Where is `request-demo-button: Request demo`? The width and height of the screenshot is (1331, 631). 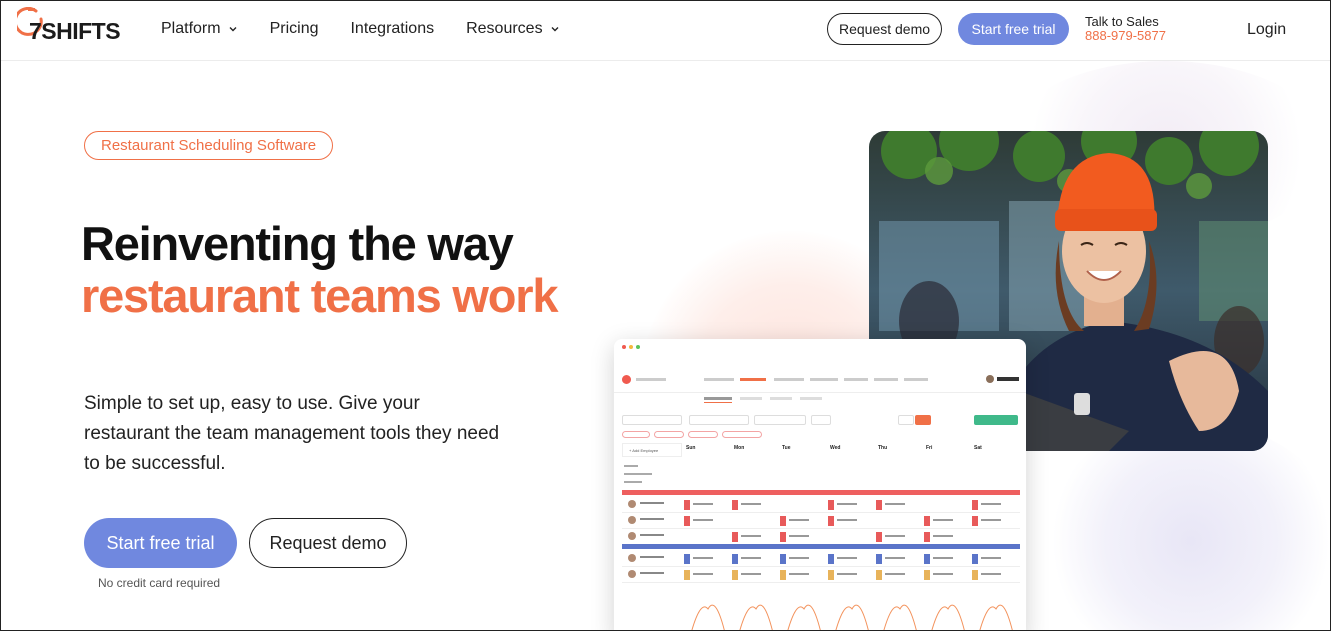
request-demo-button: Request demo is located at coordinates (884, 29).